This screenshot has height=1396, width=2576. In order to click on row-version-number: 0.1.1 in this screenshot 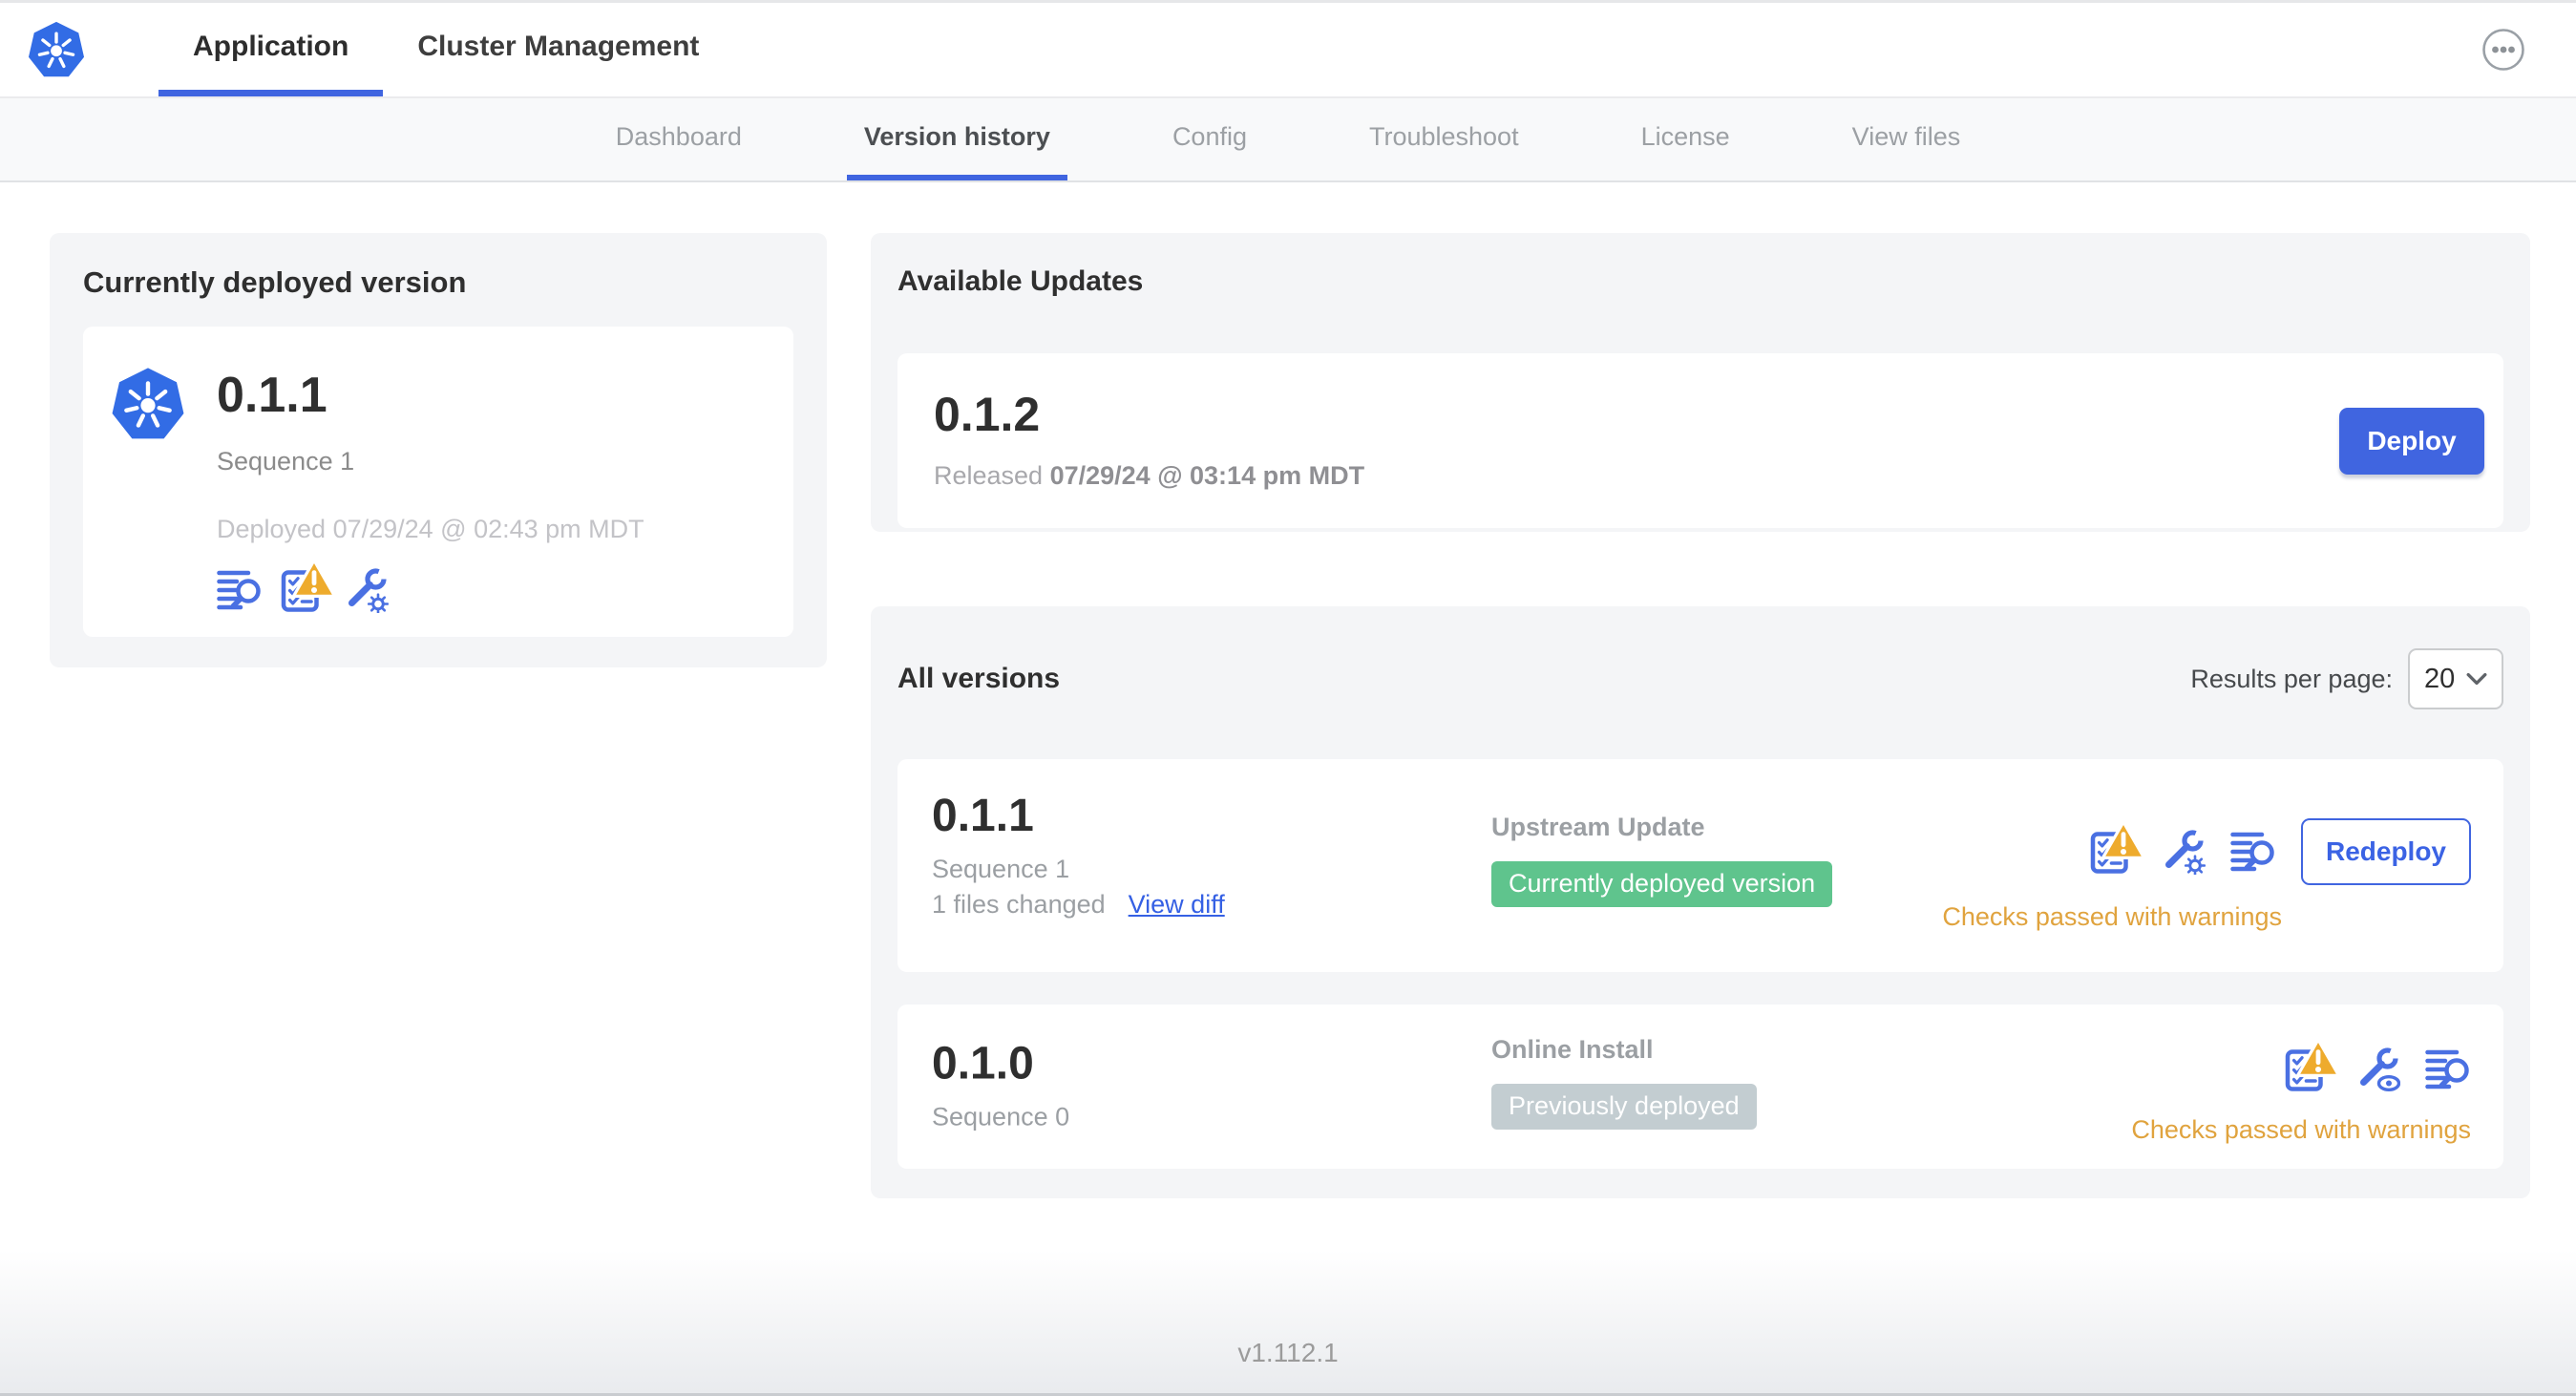, I will do `click(983, 816)`.